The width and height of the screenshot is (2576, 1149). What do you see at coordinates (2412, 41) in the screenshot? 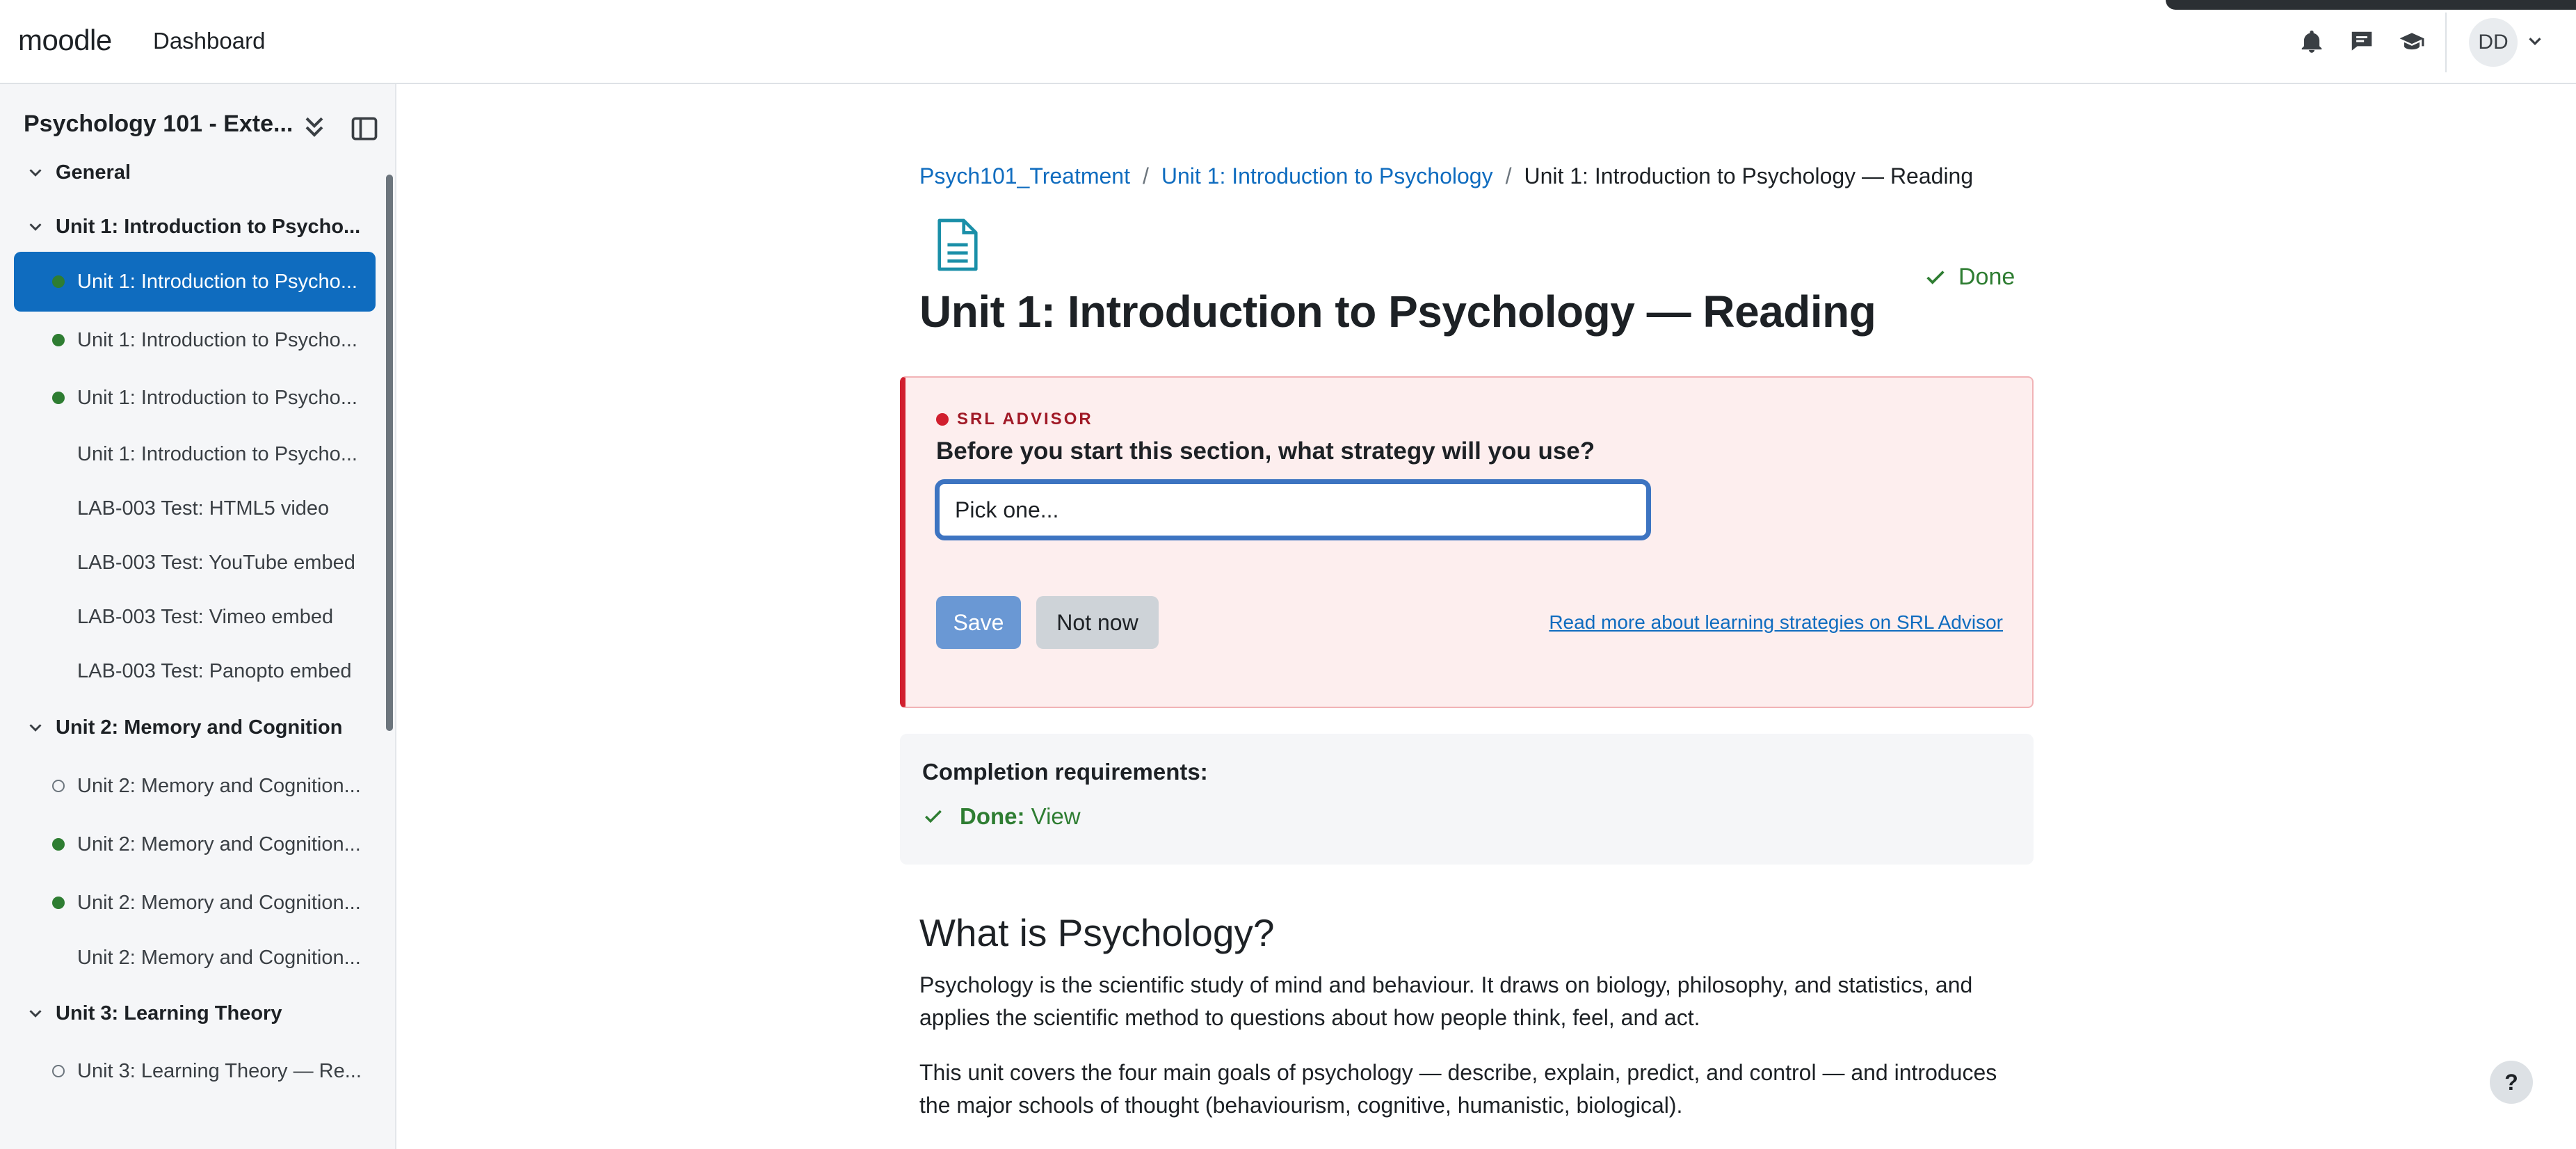
I see `graduation-cap-icon` at bounding box center [2412, 41].